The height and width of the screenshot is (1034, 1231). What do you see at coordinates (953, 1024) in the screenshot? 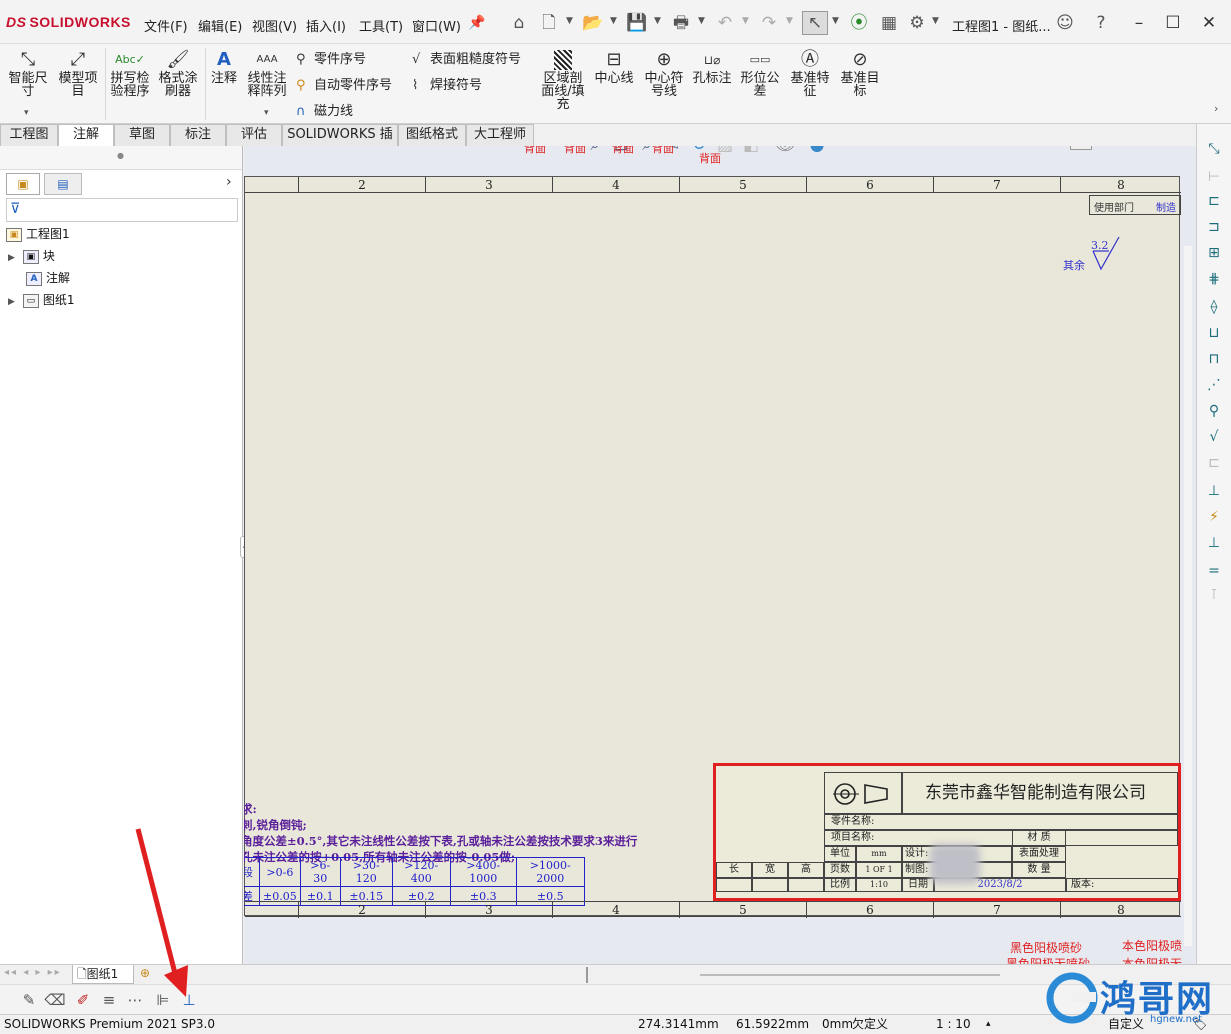
I see `sheet-scale: 1 : 10` at bounding box center [953, 1024].